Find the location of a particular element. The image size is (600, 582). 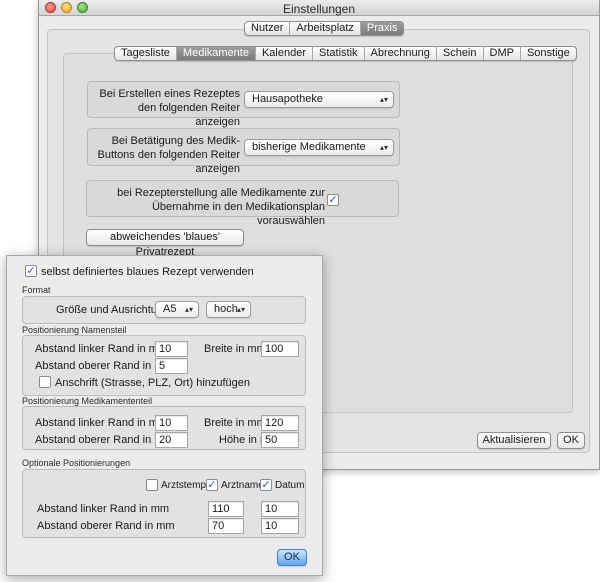

tab-sonstige: Sonstige is located at coordinates (548, 53).